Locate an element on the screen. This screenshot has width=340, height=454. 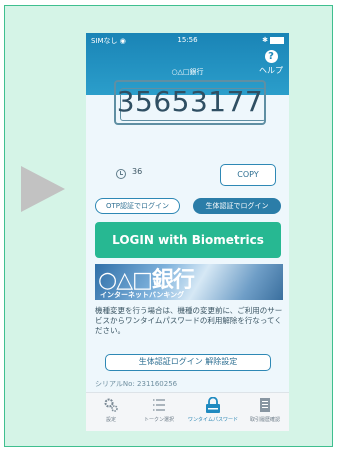
tab-token-label: トークン選択 is located at coordinates (158, 420).